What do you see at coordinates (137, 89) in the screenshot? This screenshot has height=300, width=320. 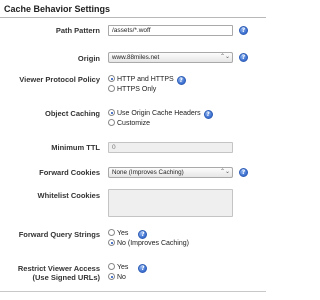 I see `radio-label: HTTPS Only` at bounding box center [137, 89].